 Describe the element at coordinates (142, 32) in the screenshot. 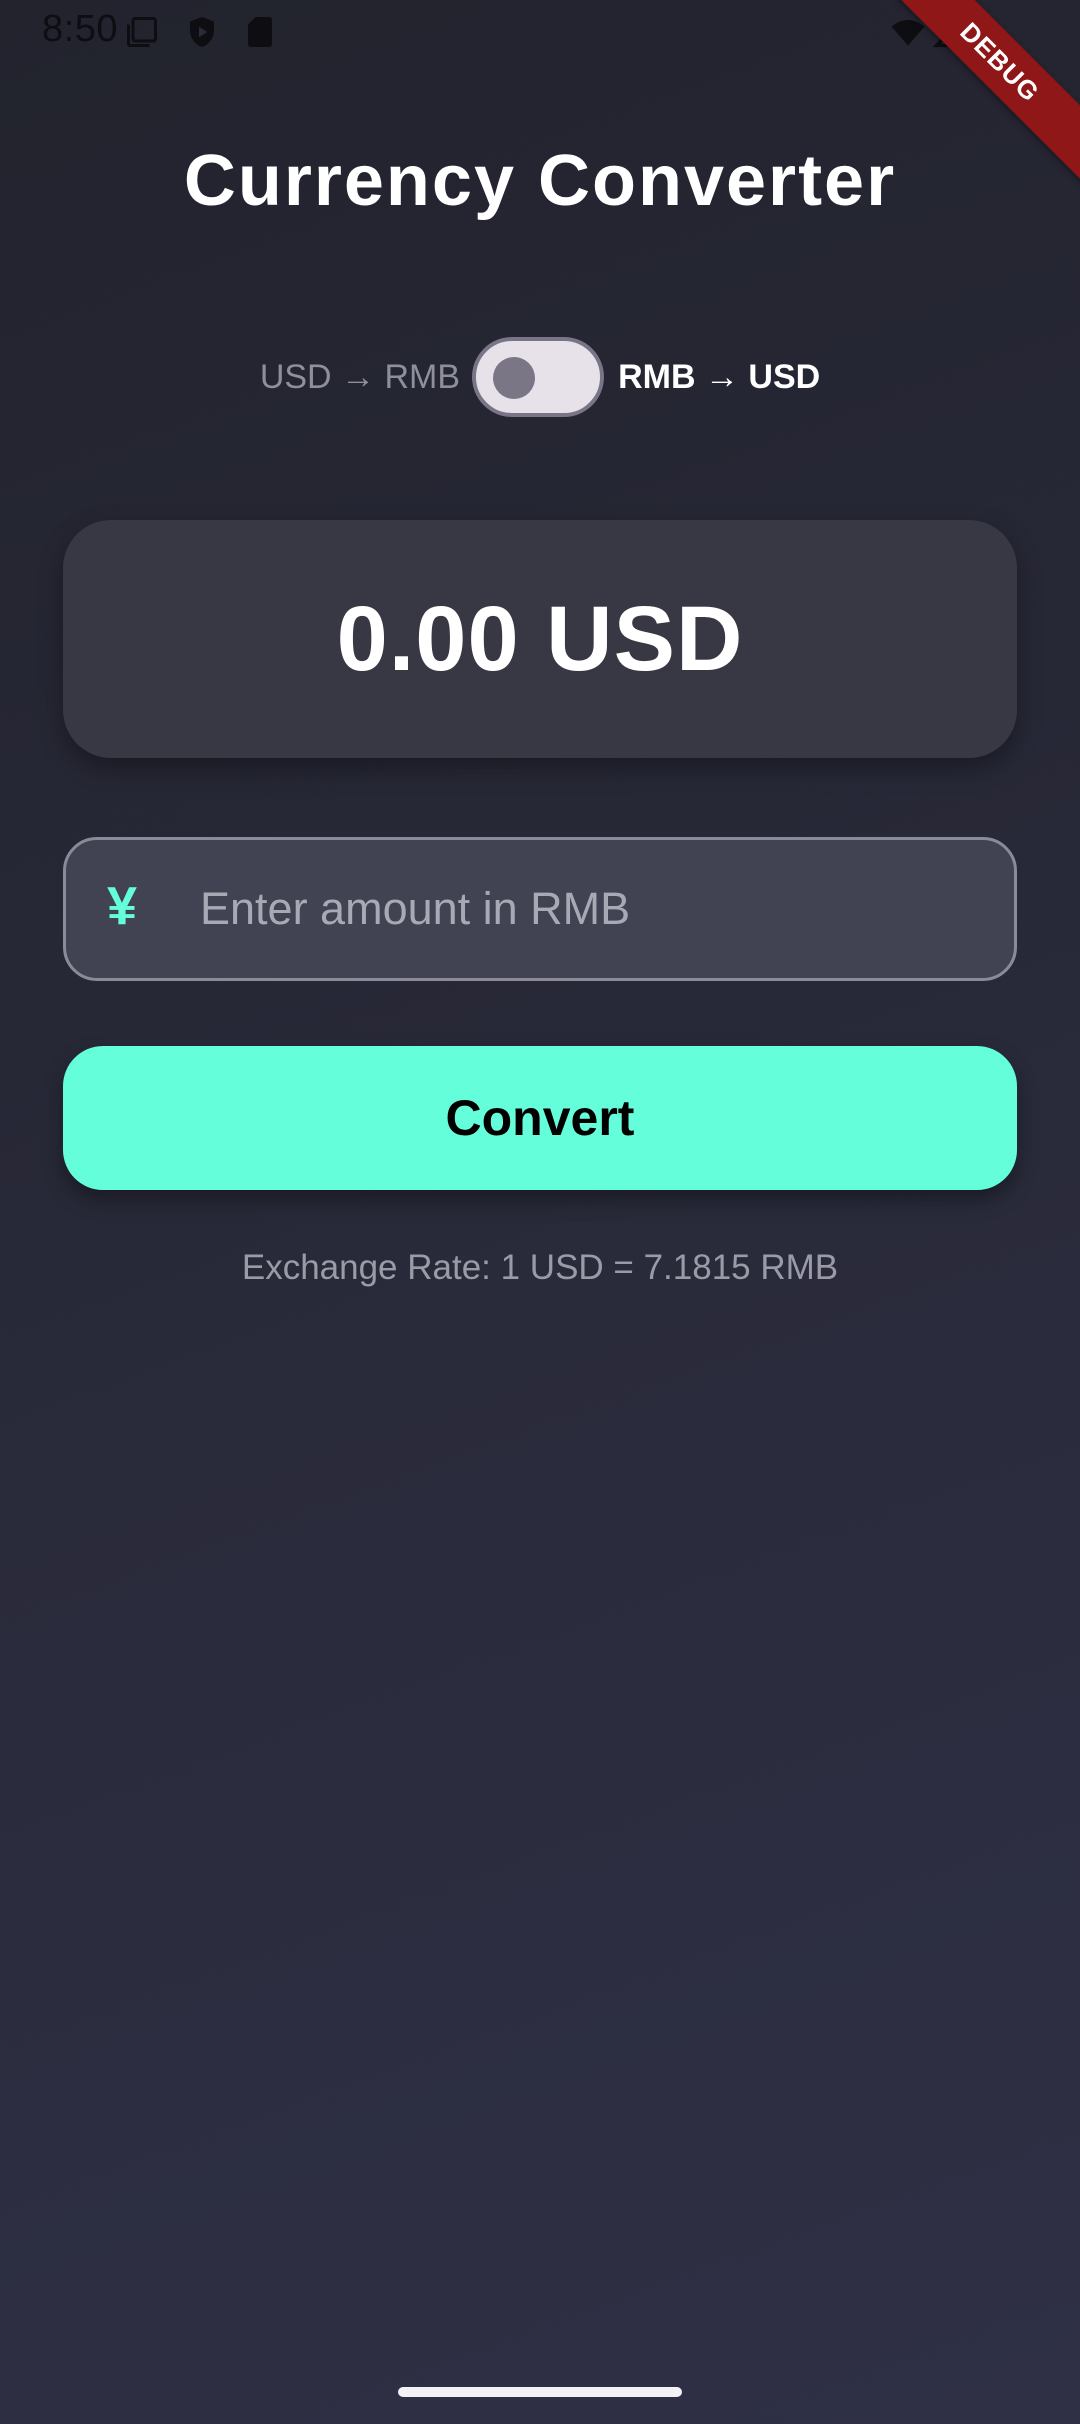

I see `gallery-icon` at that location.